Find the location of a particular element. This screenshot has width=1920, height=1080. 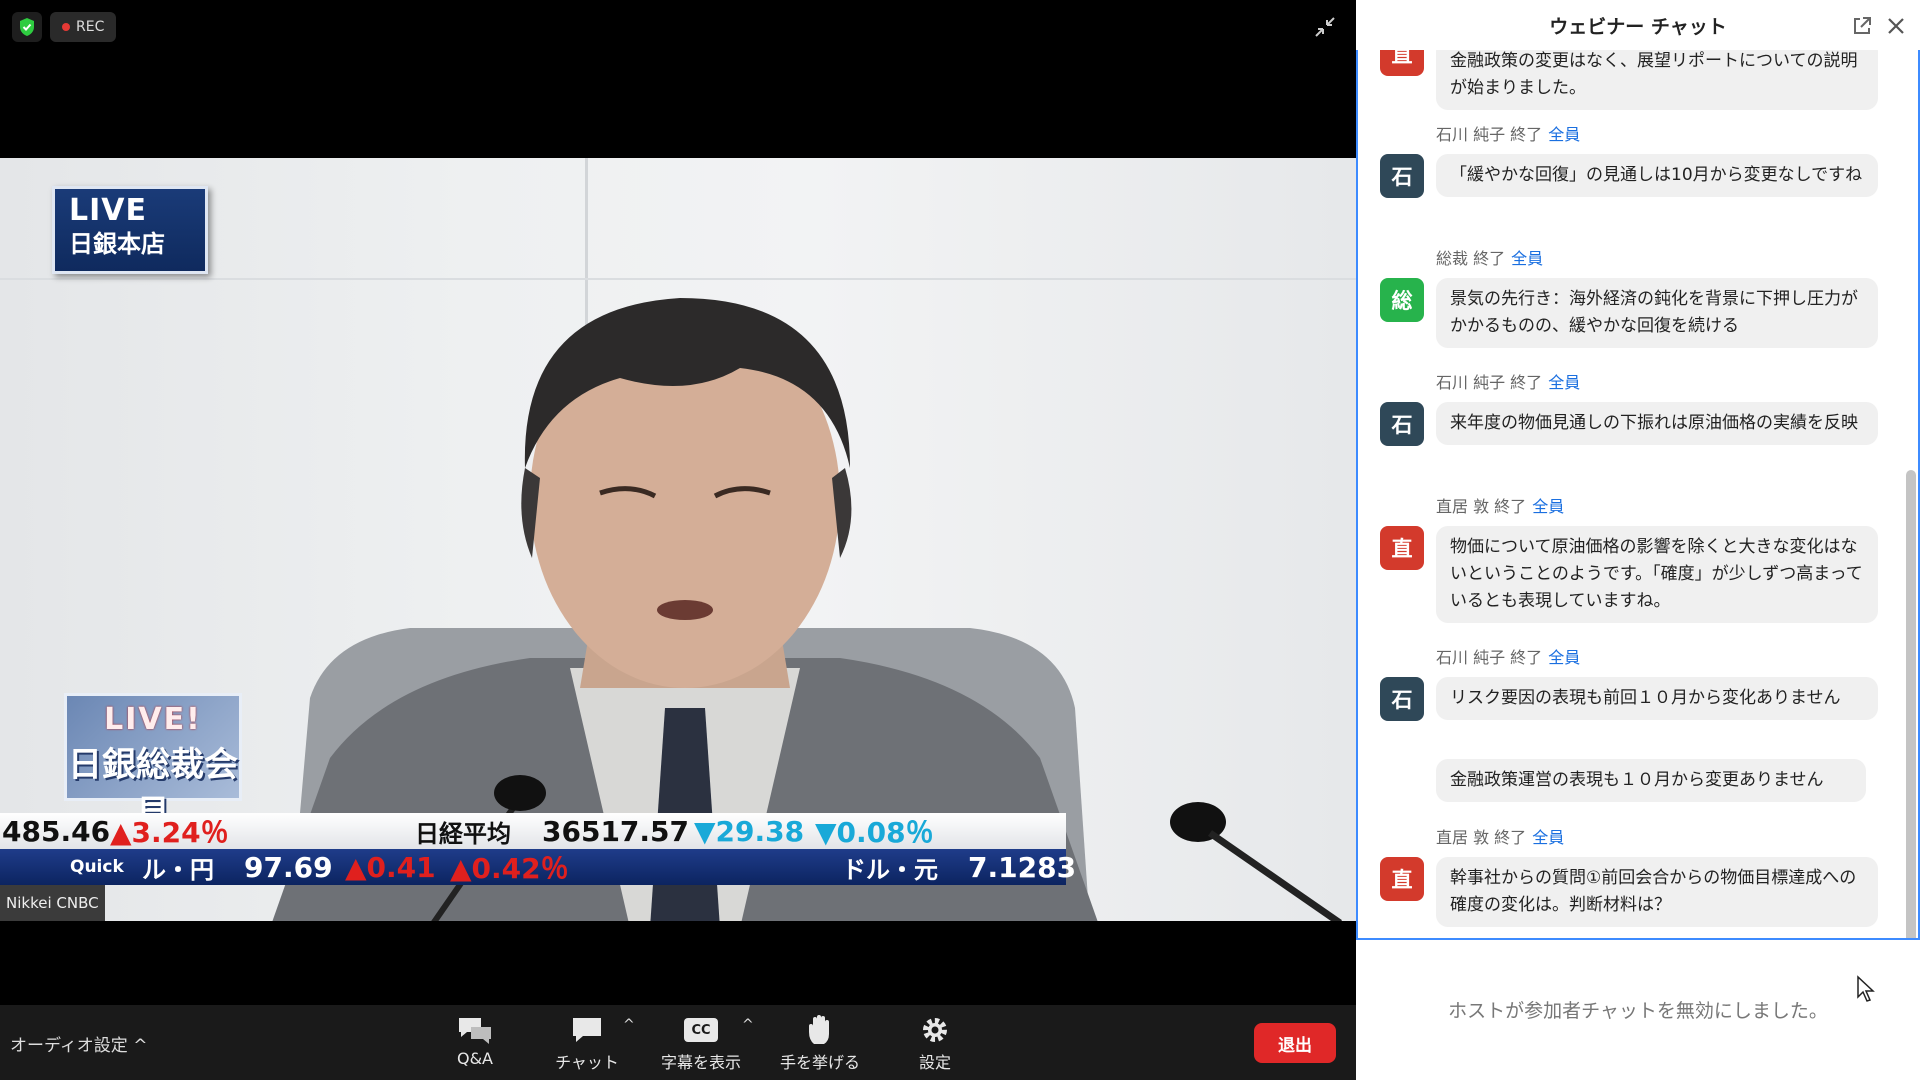

ticker-pair1-value: 97.69 is located at coordinates (288, 867).